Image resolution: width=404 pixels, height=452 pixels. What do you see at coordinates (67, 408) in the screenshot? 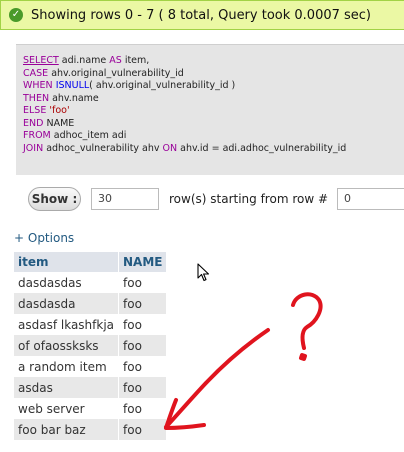
I see `cell-item: web server` at bounding box center [67, 408].